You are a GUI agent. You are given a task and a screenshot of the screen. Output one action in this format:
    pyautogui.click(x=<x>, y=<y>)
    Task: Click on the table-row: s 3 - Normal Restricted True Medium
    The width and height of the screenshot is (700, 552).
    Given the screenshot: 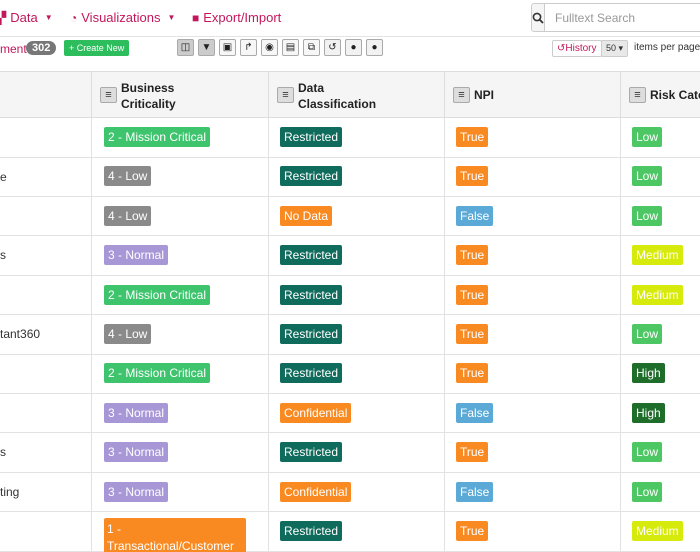 What is the action you would take?
    pyautogui.click(x=350, y=256)
    